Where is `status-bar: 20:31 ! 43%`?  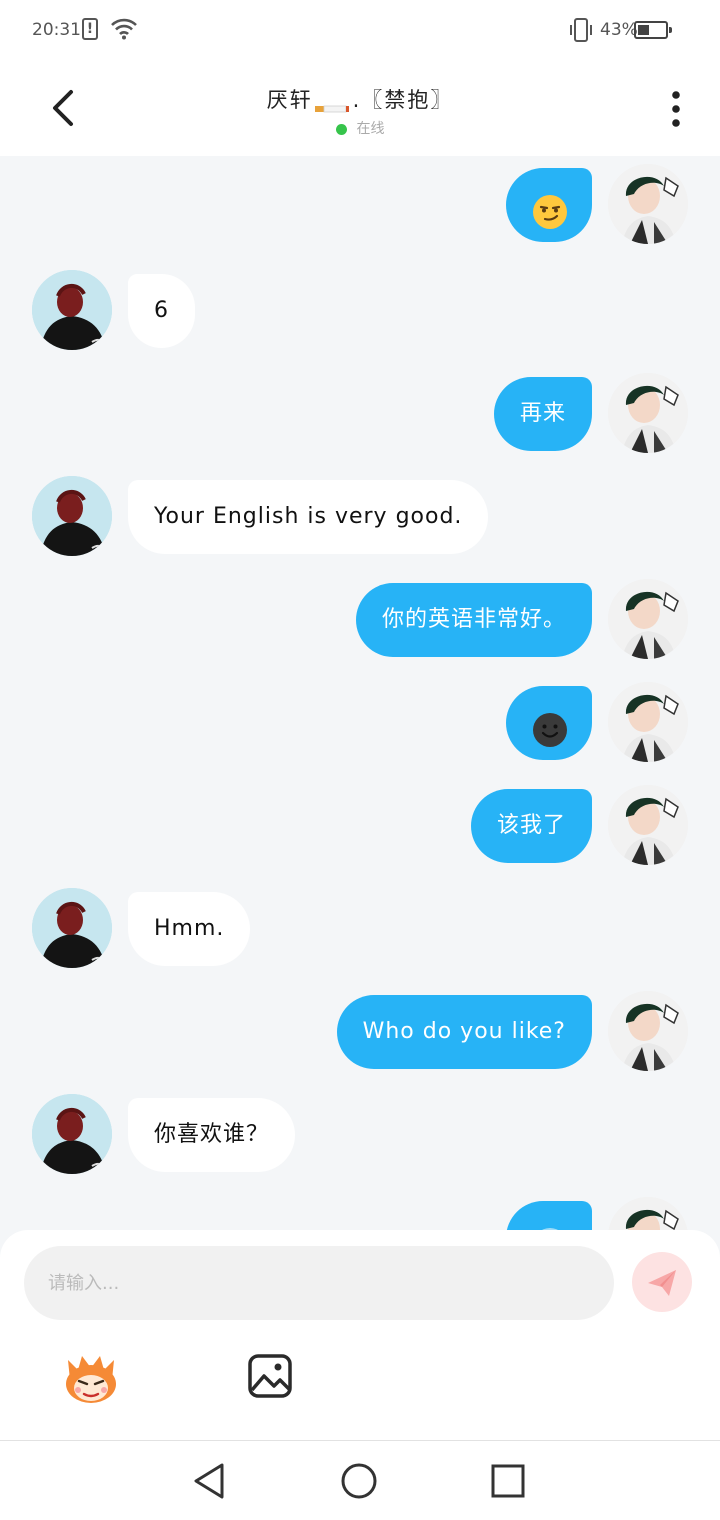 status-bar: 20:31 ! 43% is located at coordinates (360, 31).